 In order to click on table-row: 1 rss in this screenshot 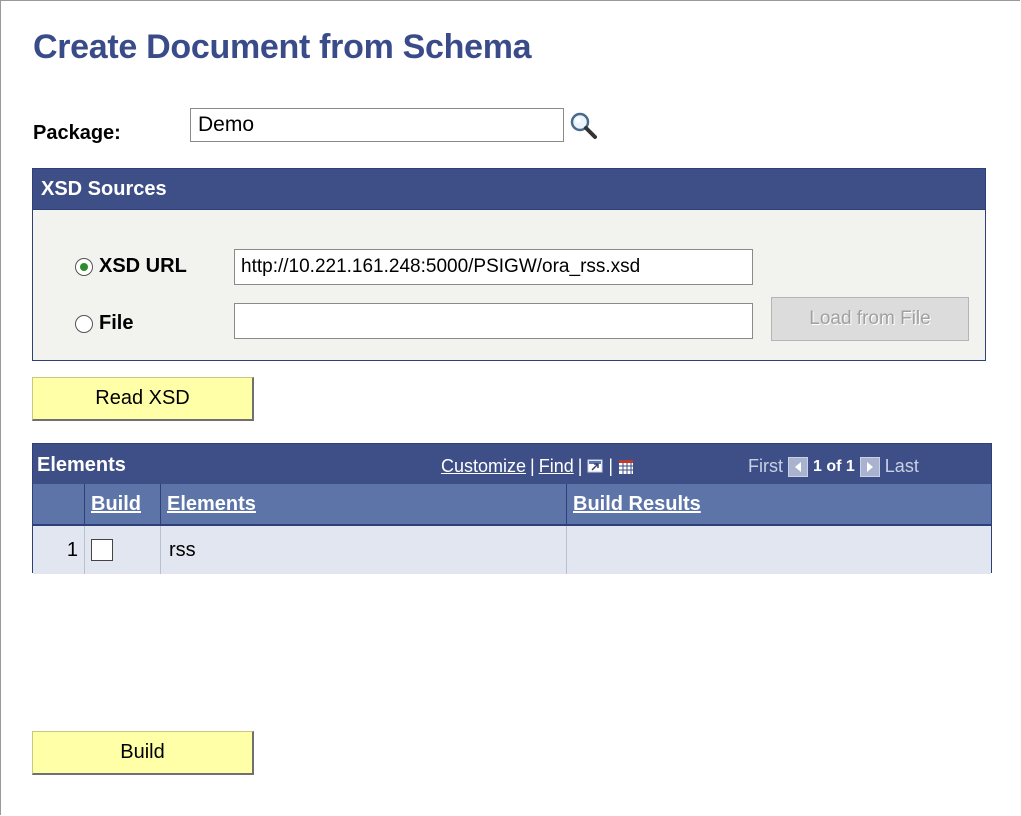, I will do `click(512, 550)`.